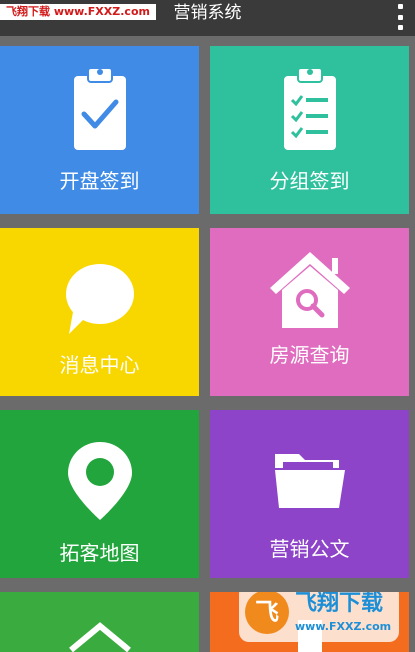 The width and height of the screenshot is (415, 652). I want to click on app-header: 飞翔下载 www.FXXZ.com 营销系统, so click(207, 18).